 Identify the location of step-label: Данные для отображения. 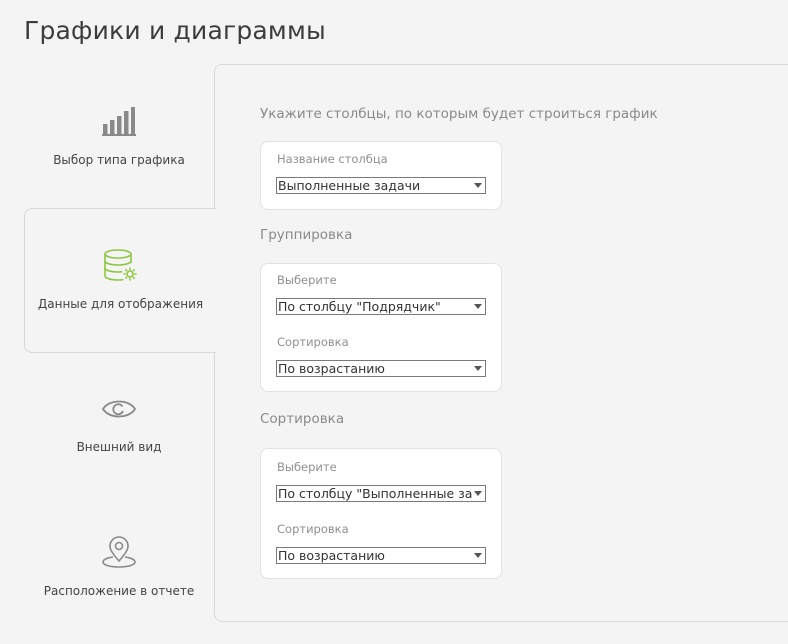
(120, 304).